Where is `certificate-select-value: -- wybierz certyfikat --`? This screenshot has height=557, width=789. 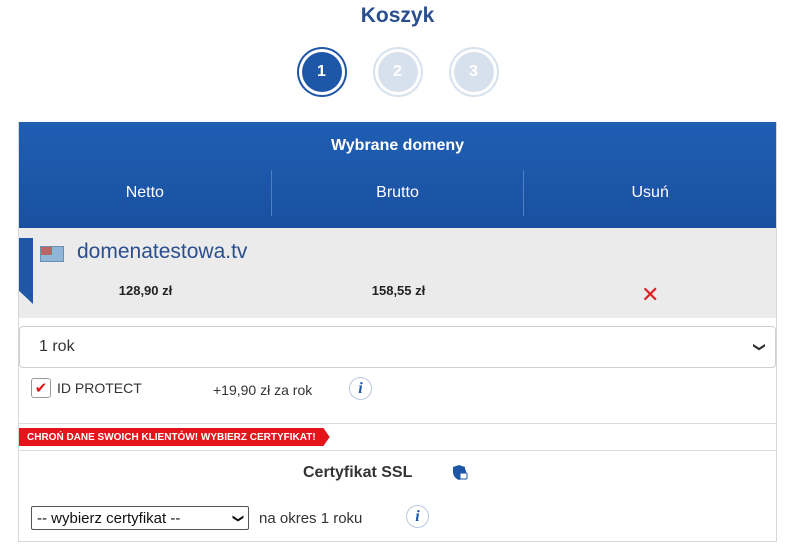
certificate-select-value: -- wybierz certyfikat -- is located at coordinates (109, 518).